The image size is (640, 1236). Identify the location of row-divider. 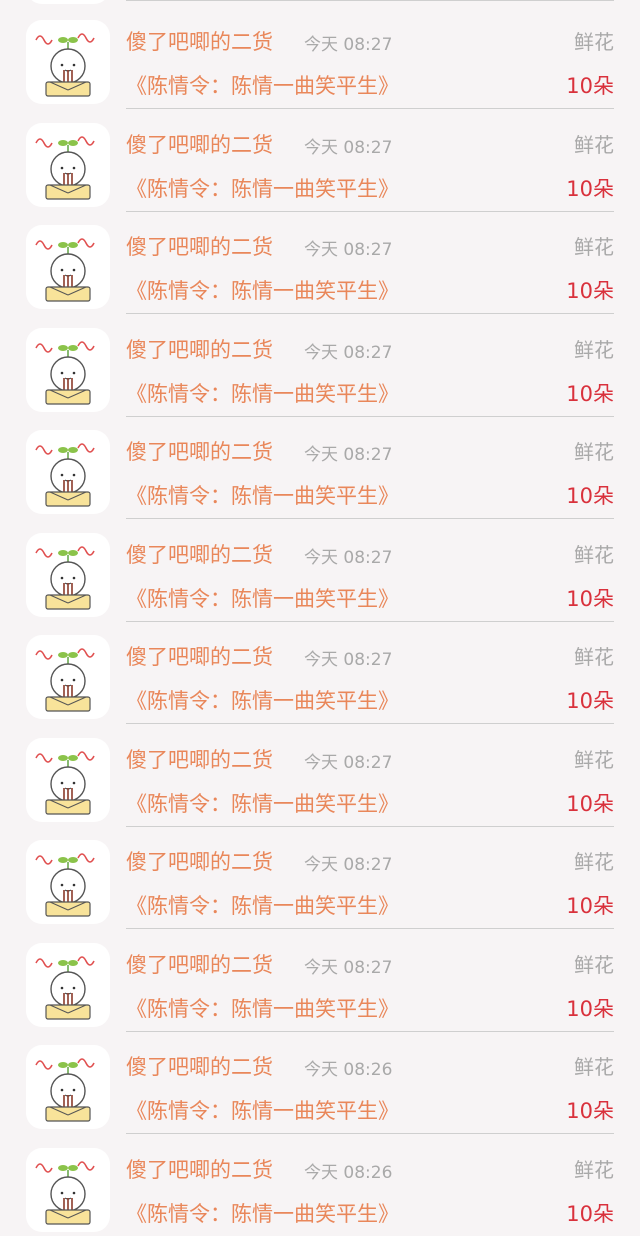
(370, 0).